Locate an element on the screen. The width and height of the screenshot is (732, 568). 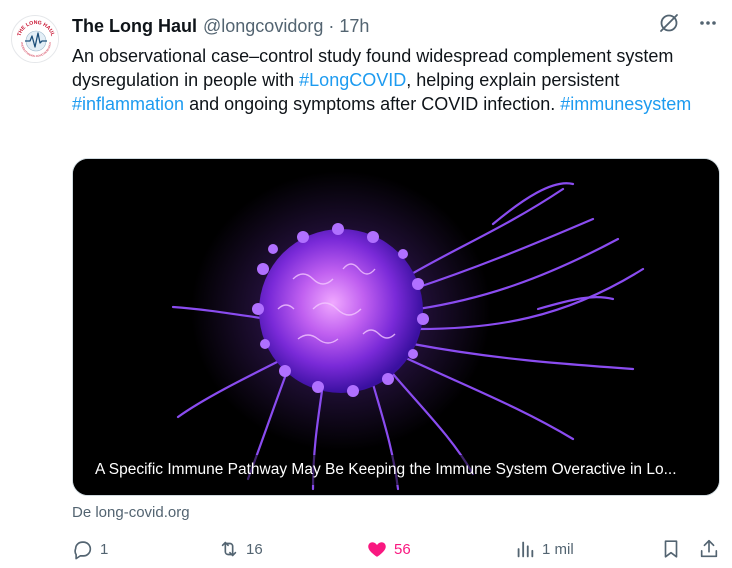
tweet-top-actions is located at coordinates (688, 23).